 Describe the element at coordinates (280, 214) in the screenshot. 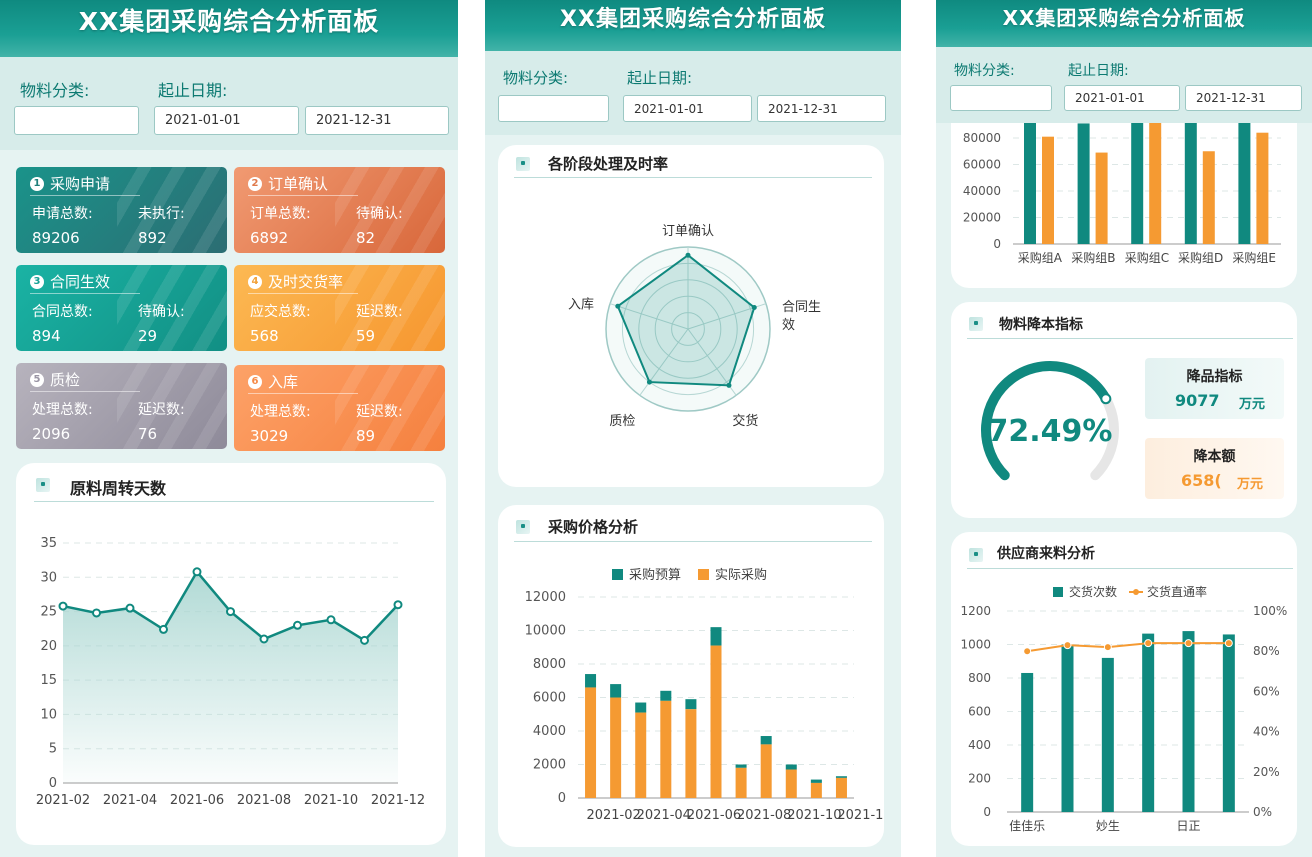

I see `card-label: 订单总数:` at that location.